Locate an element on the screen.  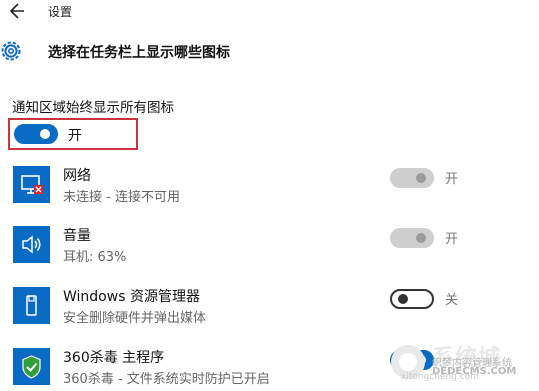
app-name: 360杀毒 主程序 is located at coordinates (114, 358).